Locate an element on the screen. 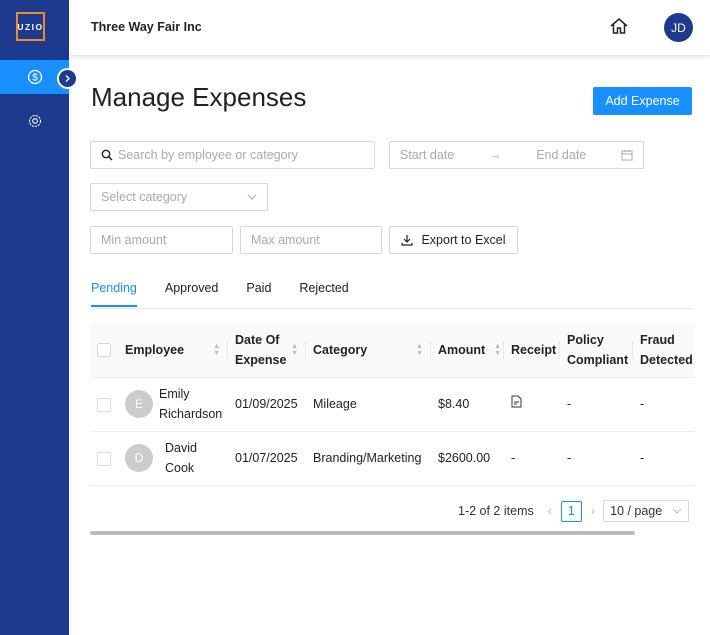 The image size is (710, 635). employee-name: Emily Richardson is located at coordinates (191, 404).